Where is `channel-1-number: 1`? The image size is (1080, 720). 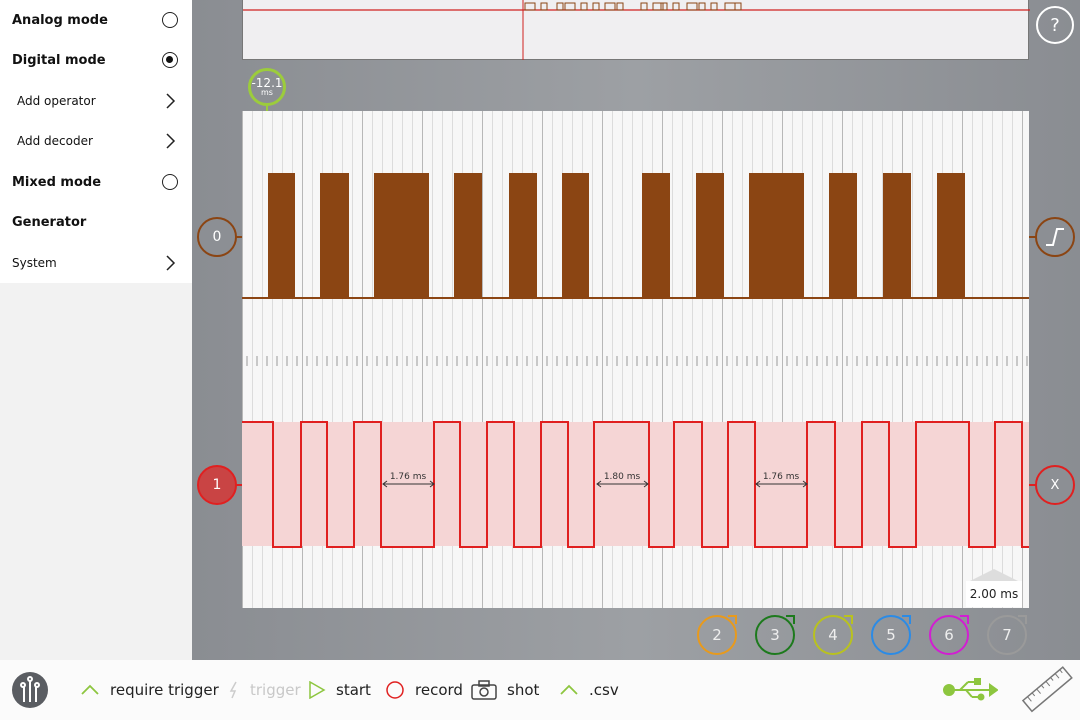 channel-1-number: 1 is located at coordinates (217, 485).